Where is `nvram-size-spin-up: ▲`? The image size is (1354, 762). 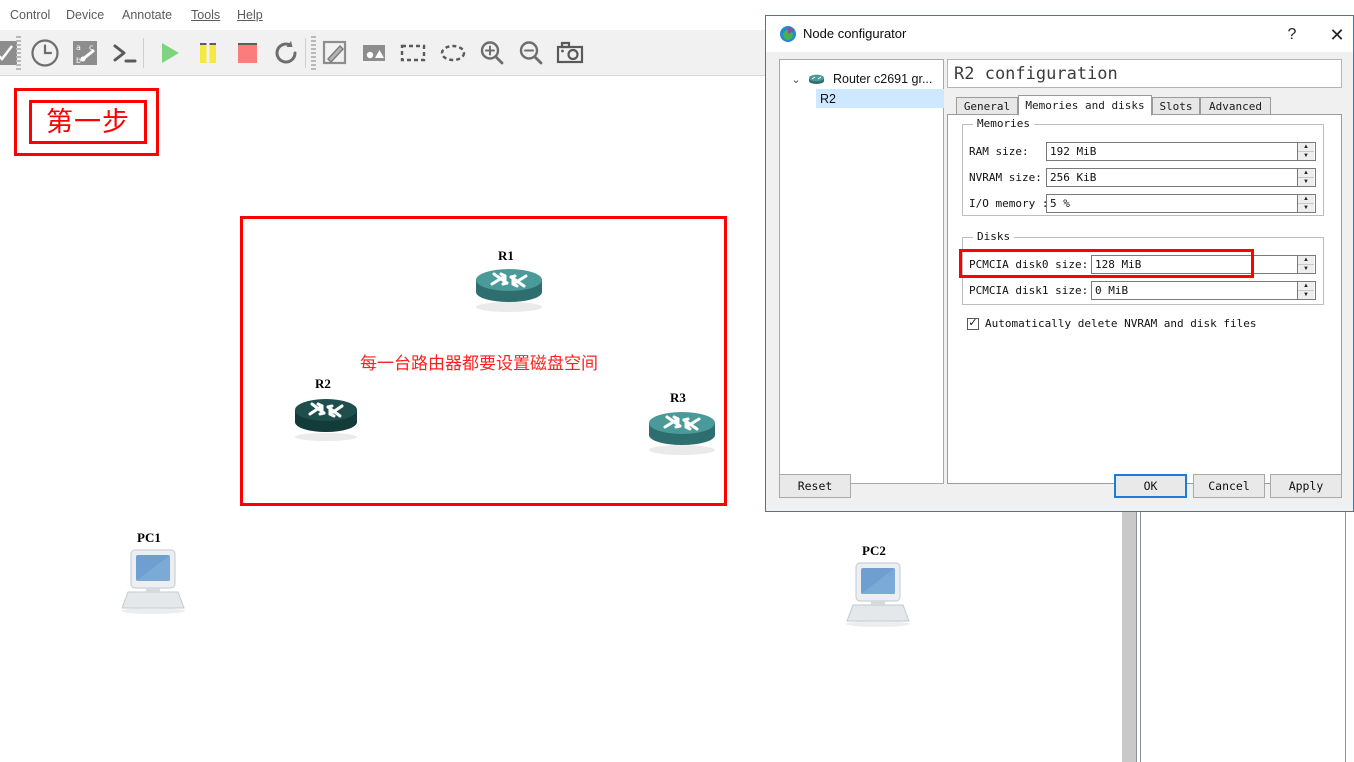 nvram-size-spin-up: ▲ is located at coordinates (1306, 173).